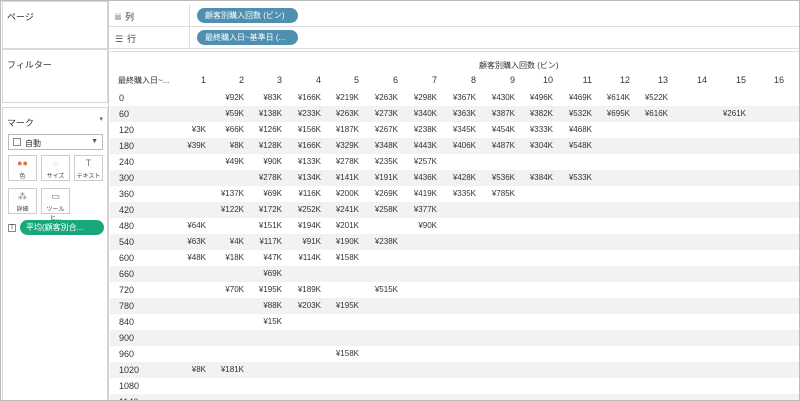 The width and height of the screenshot is (800, 401). I want to click on table-cell: ¥133K, so click(301, 161).